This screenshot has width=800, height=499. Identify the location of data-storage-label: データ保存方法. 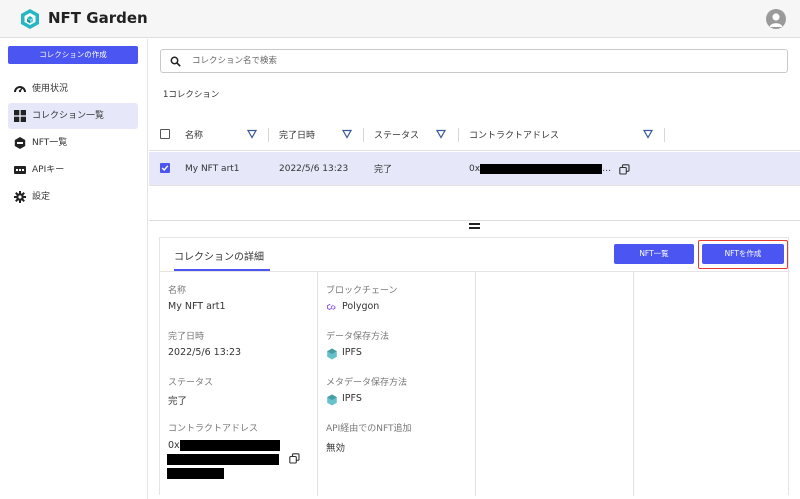
(358, 337).